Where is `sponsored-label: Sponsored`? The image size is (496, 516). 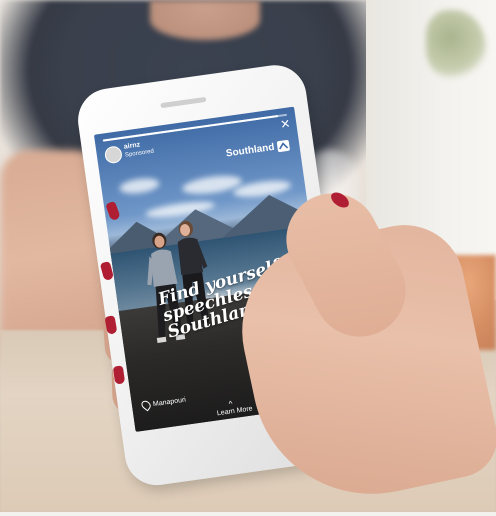
sponsored-label: Sponsored is located at coordinates (139, 153).